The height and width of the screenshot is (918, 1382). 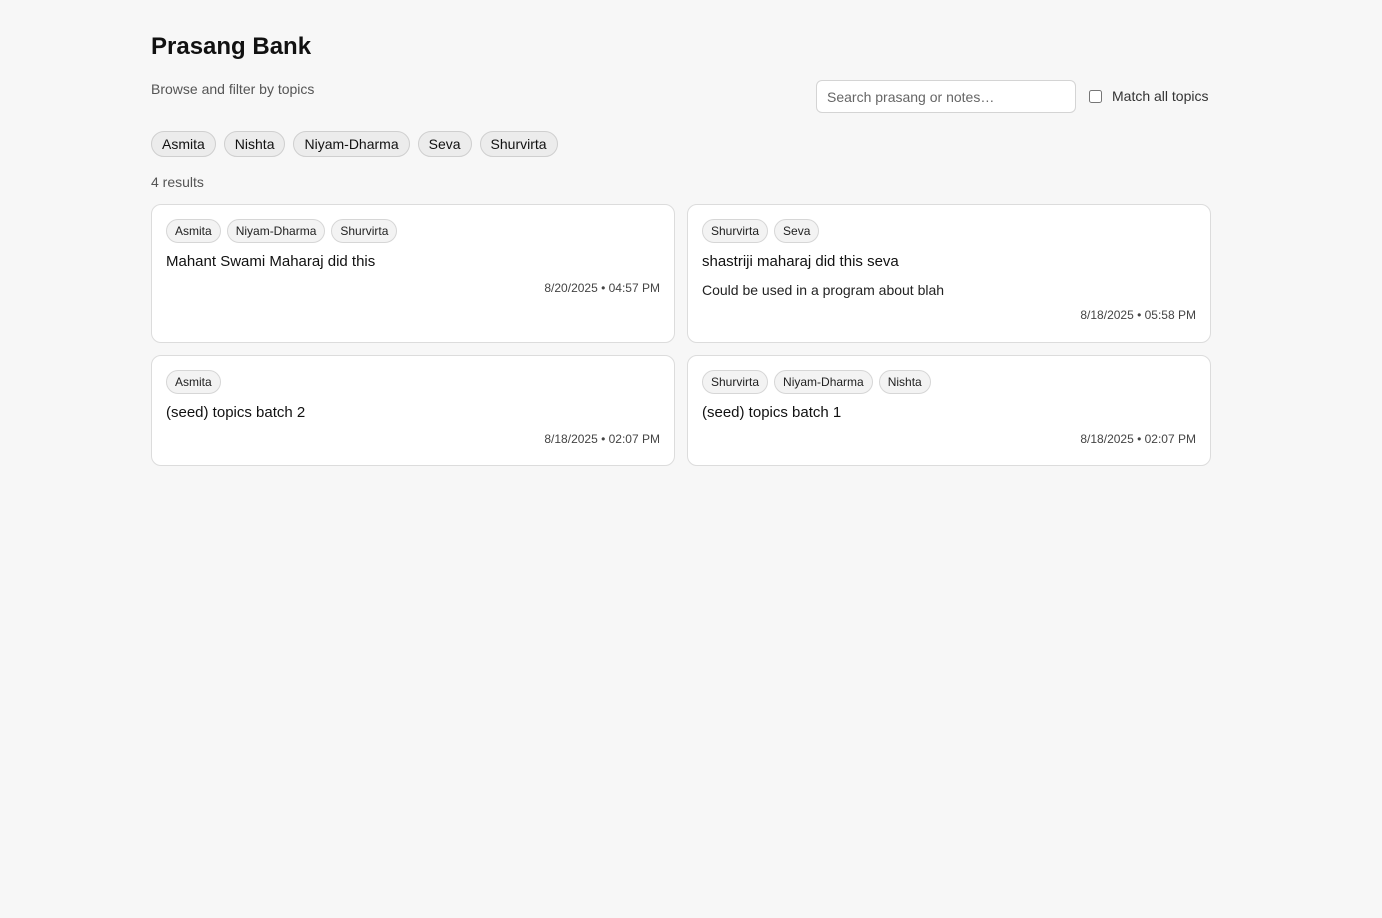 I want to click on page-title: Prasang Bank, so click(x=231, y=46).